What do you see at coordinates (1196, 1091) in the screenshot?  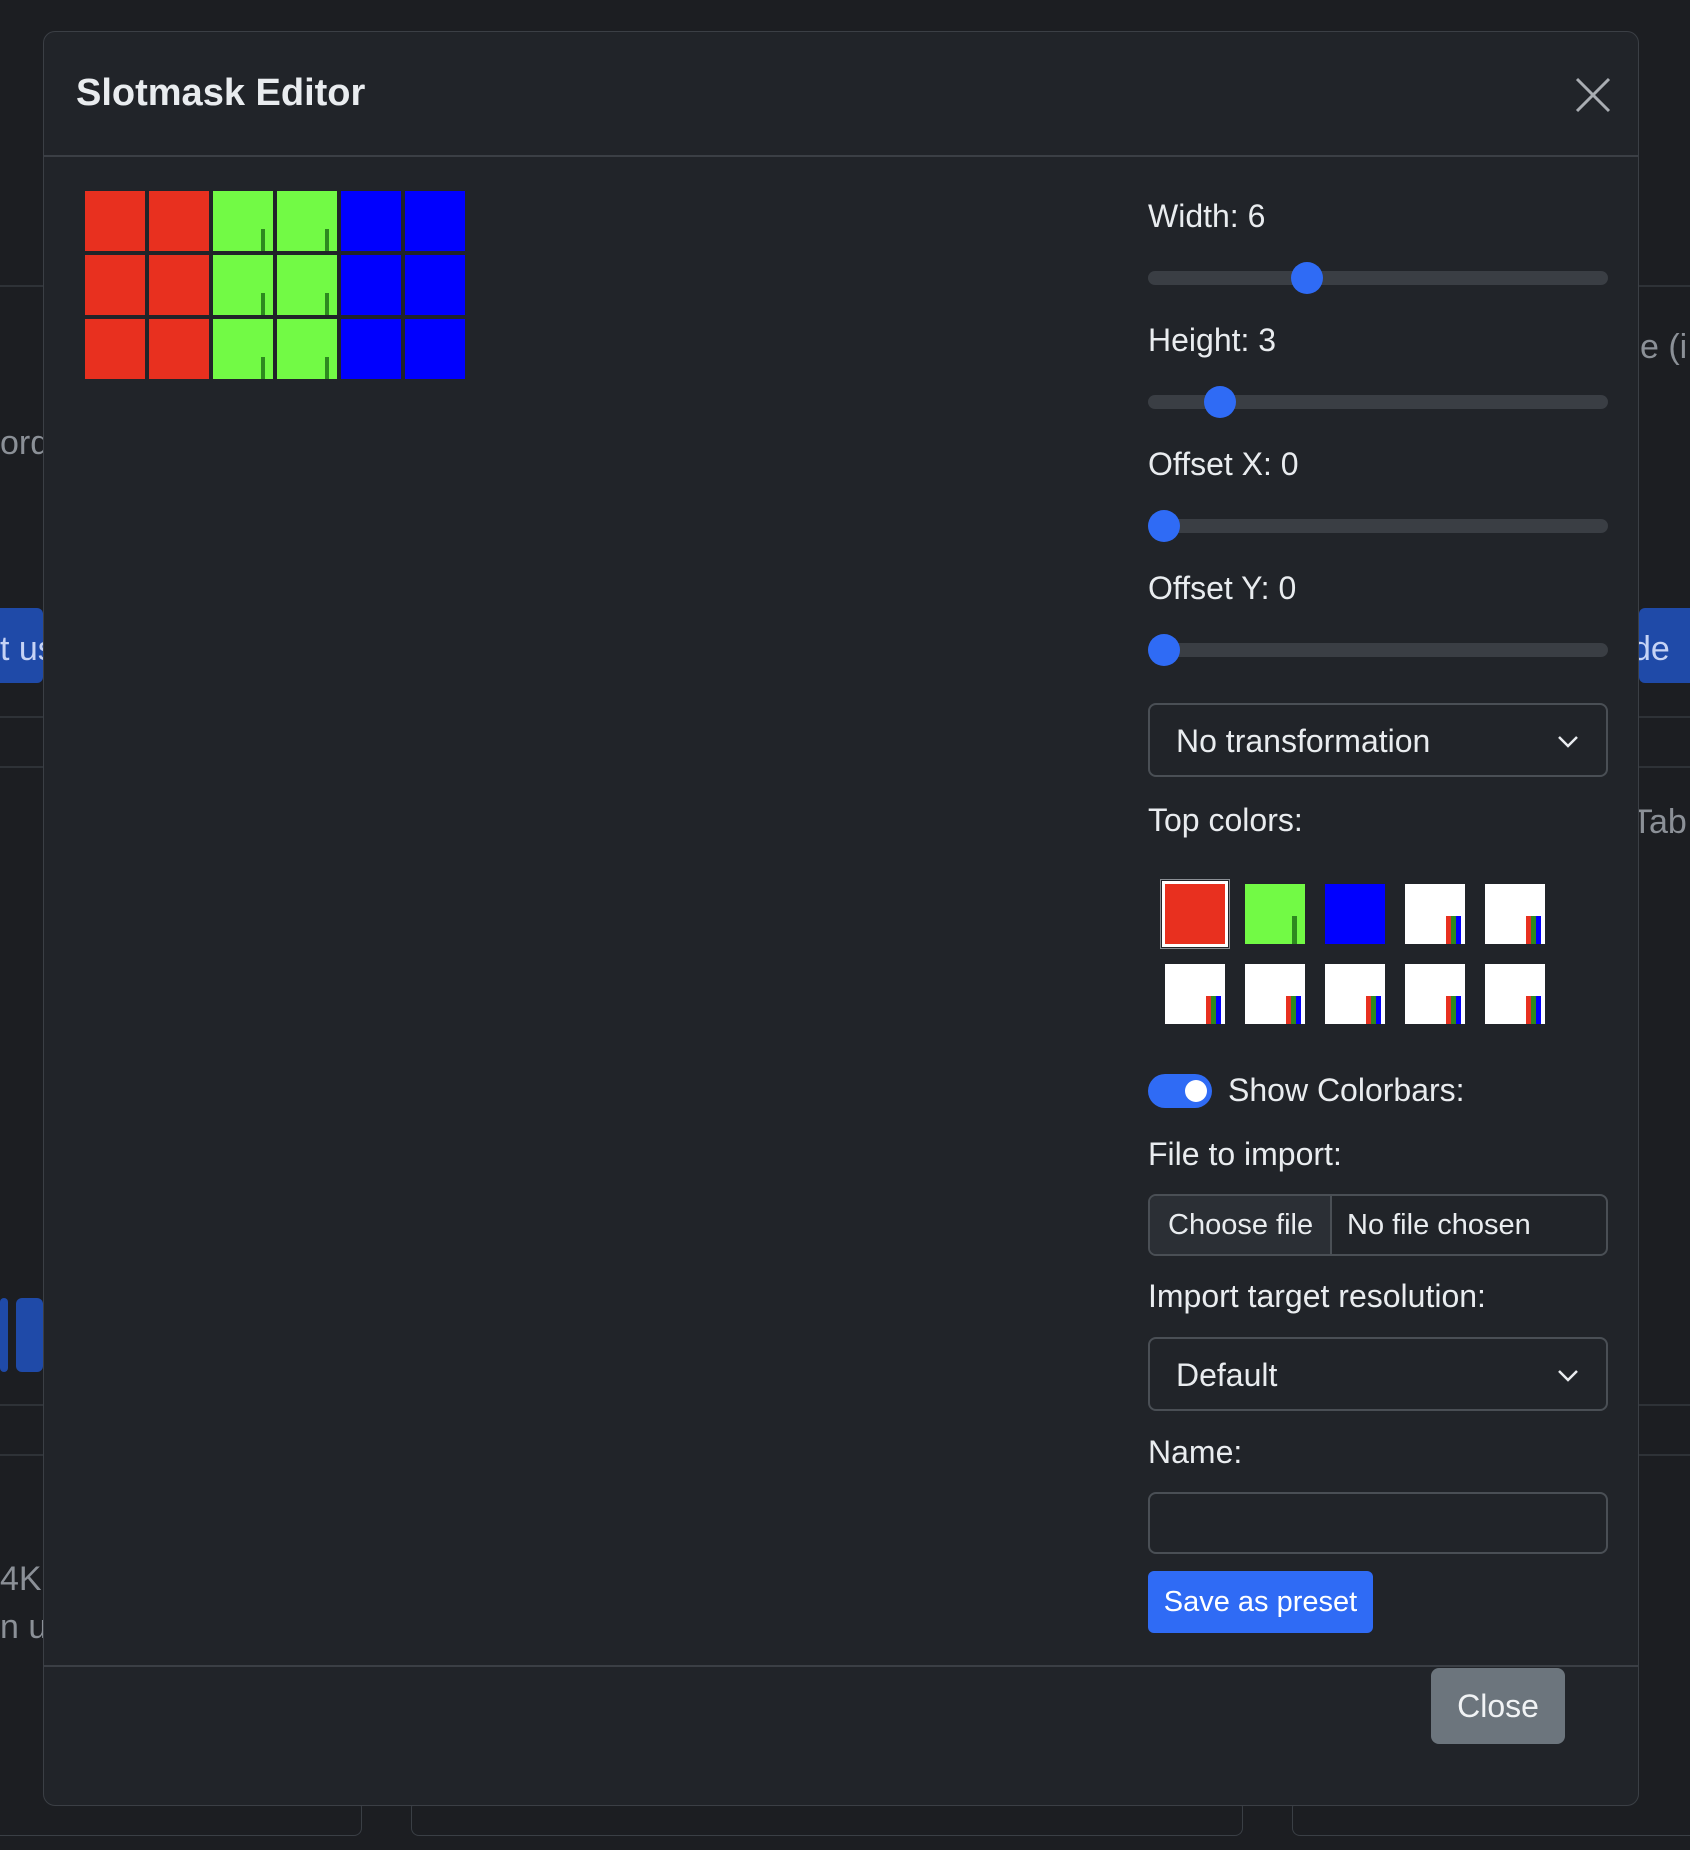 I see `toggle-knob` at bounding box center [1196, 1091].